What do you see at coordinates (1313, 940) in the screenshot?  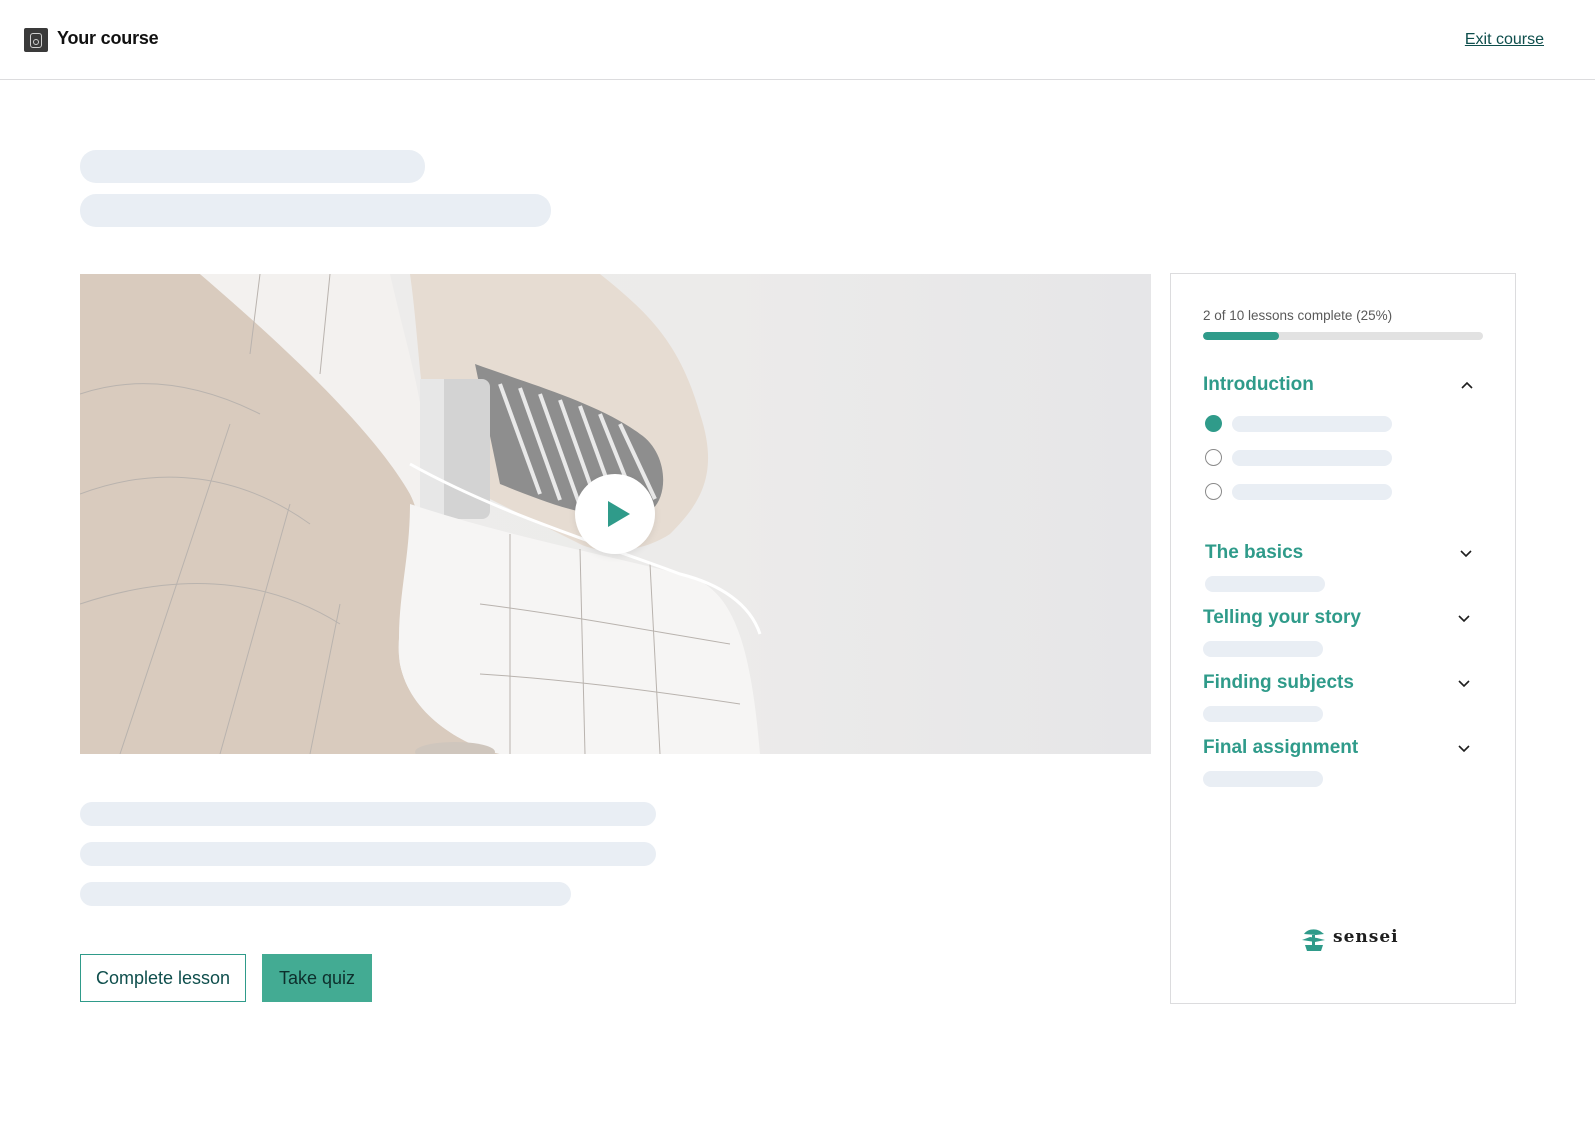 I see `bonsai-icon` at bounding box center [1313, 940].